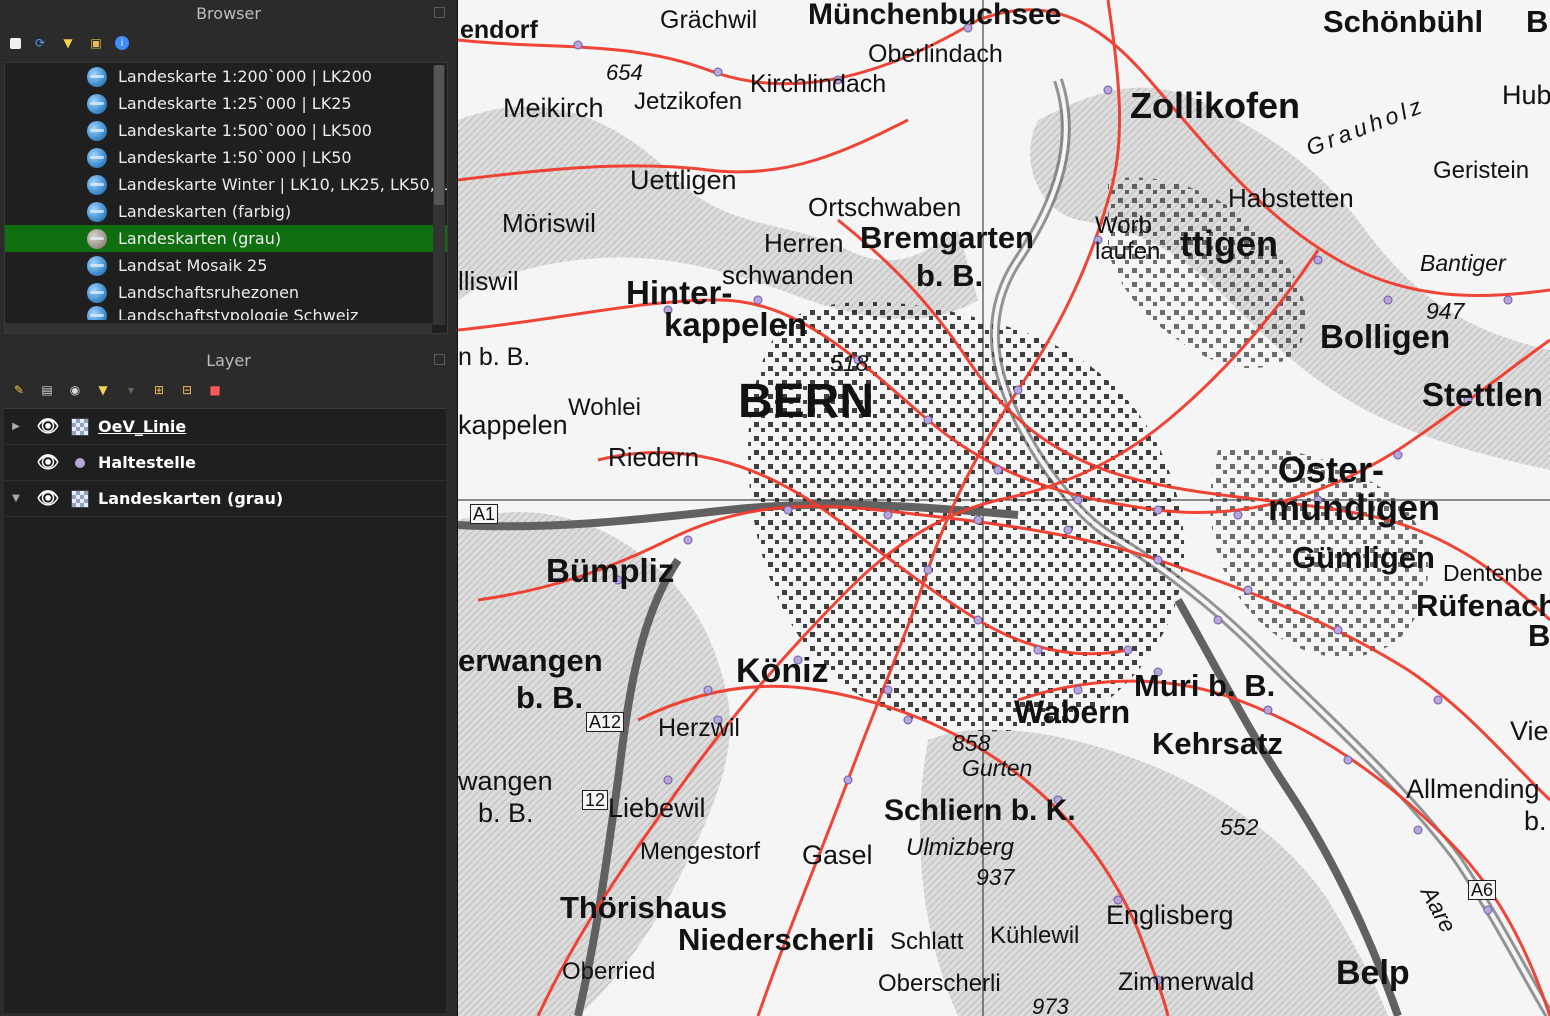 The image size is (1550, 1016). What do you see at coordinates (16, 498) in the screenshot?
I see `collapse-arrow-icon: ▼` at bounding box center [16, 498].